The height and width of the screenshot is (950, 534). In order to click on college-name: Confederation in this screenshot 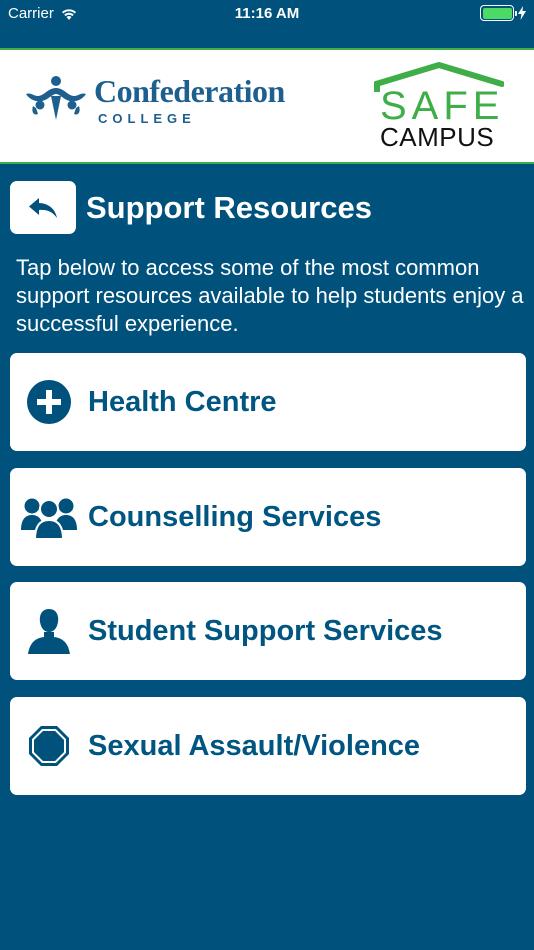, I will do `click(189, 91)`.